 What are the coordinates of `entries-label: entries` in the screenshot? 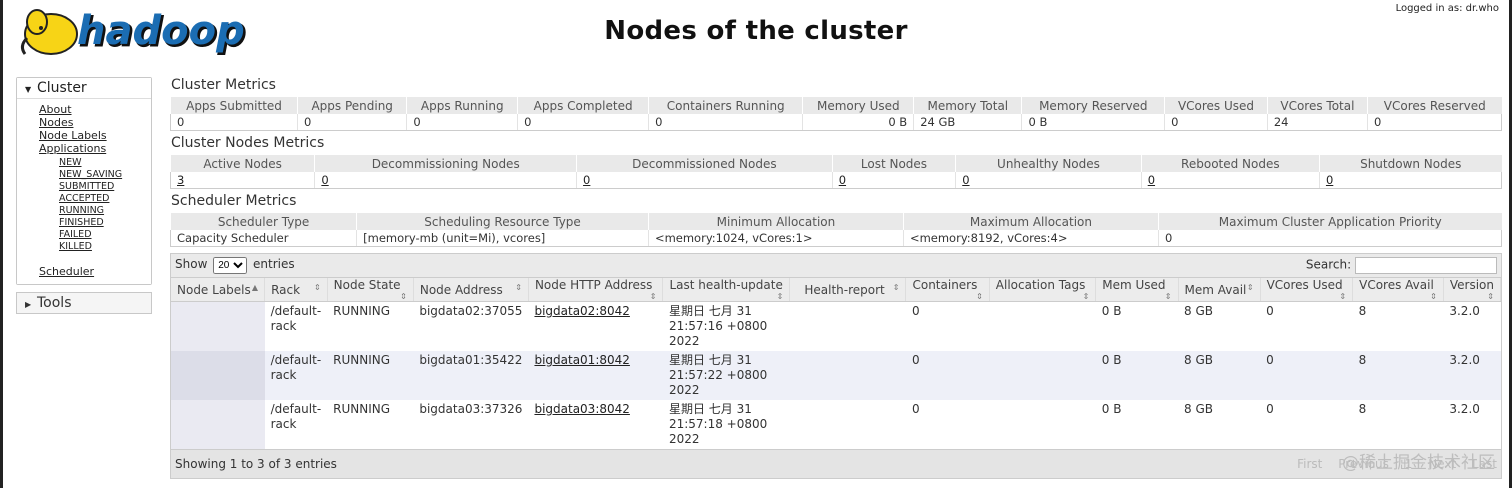 It's located at (274, 264).